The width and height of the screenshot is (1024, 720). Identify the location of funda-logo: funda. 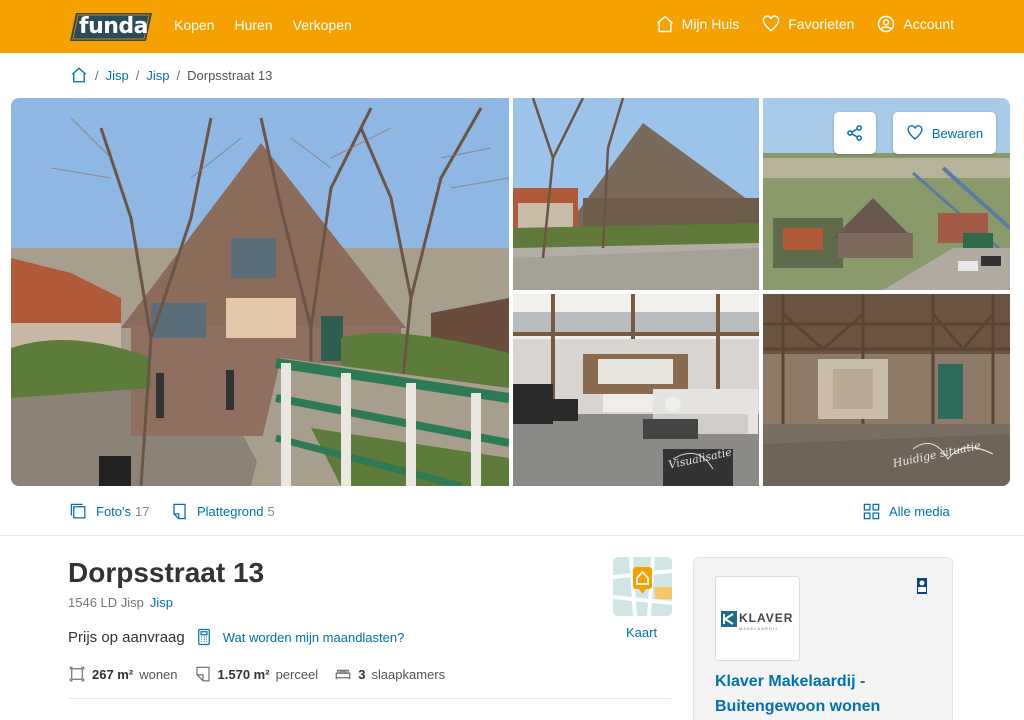
(111, 27).